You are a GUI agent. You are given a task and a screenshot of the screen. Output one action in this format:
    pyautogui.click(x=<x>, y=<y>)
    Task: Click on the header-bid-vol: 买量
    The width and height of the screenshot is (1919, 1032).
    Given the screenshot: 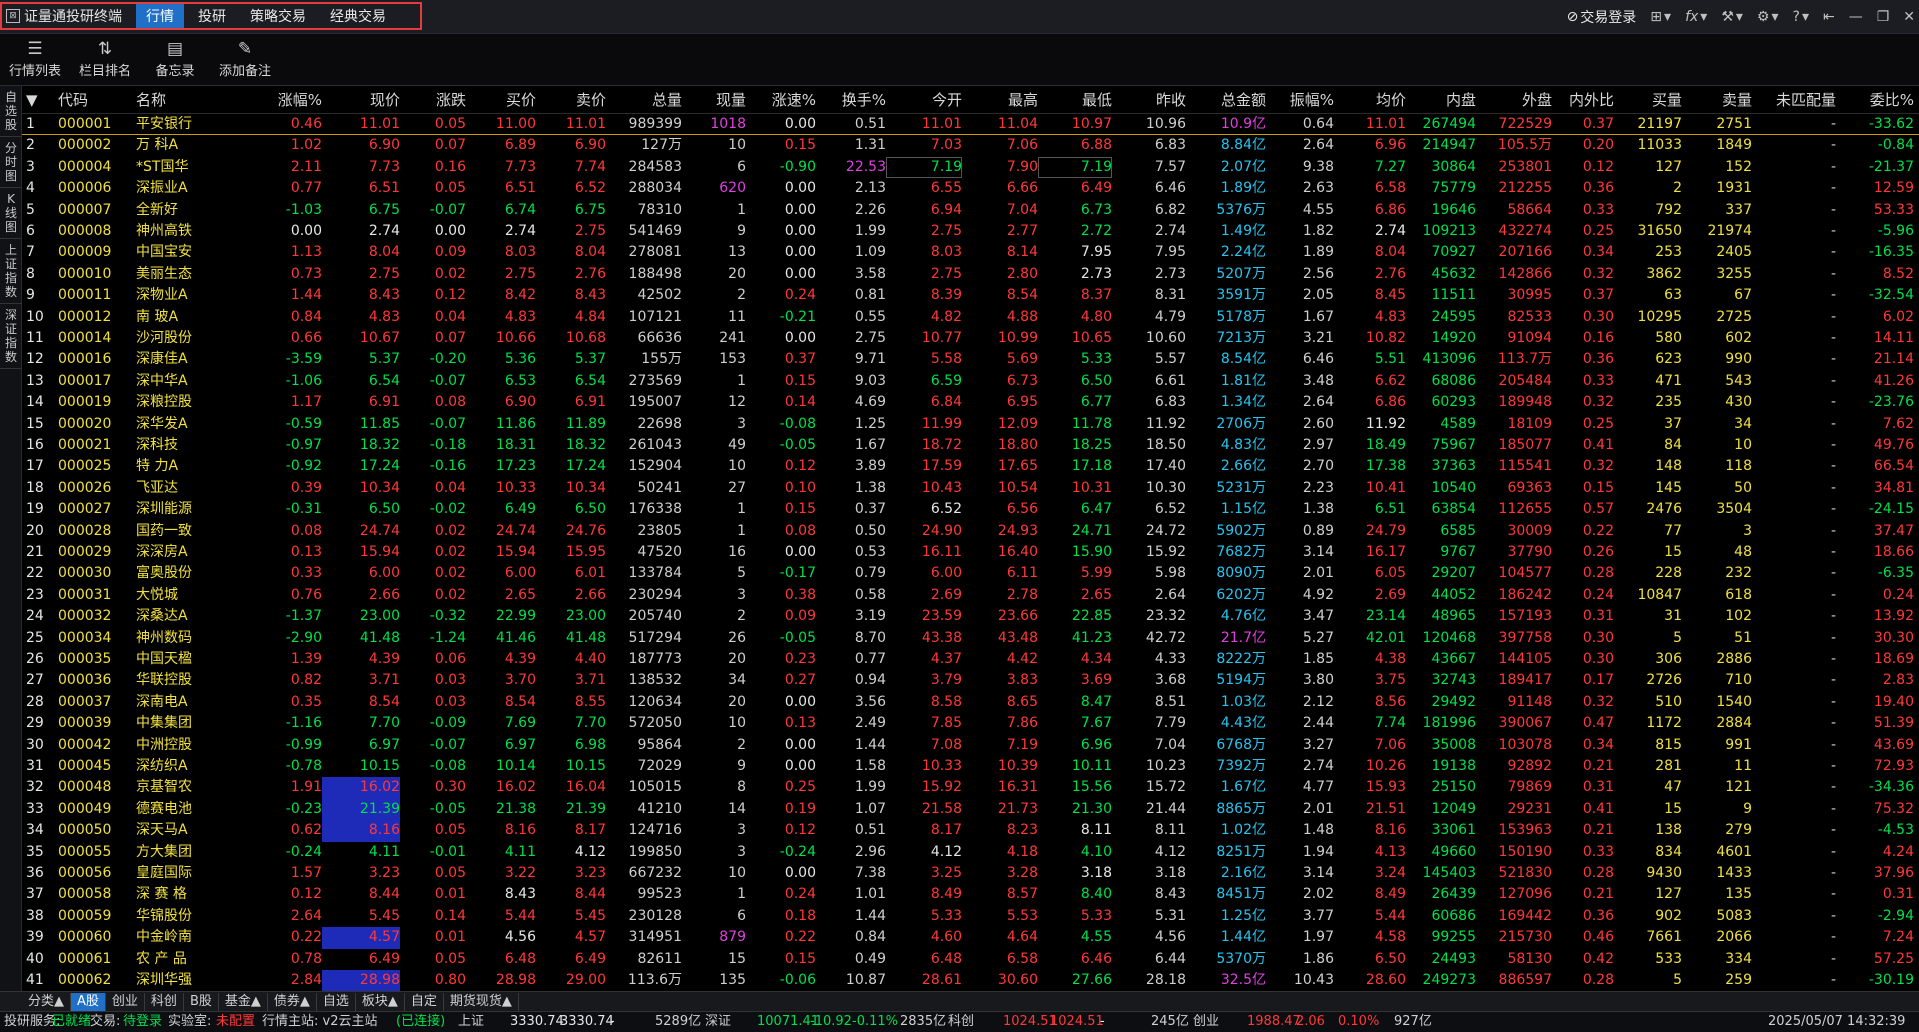 What is the action you would take?
    pyautogui.click(x=1648, y=100)
    